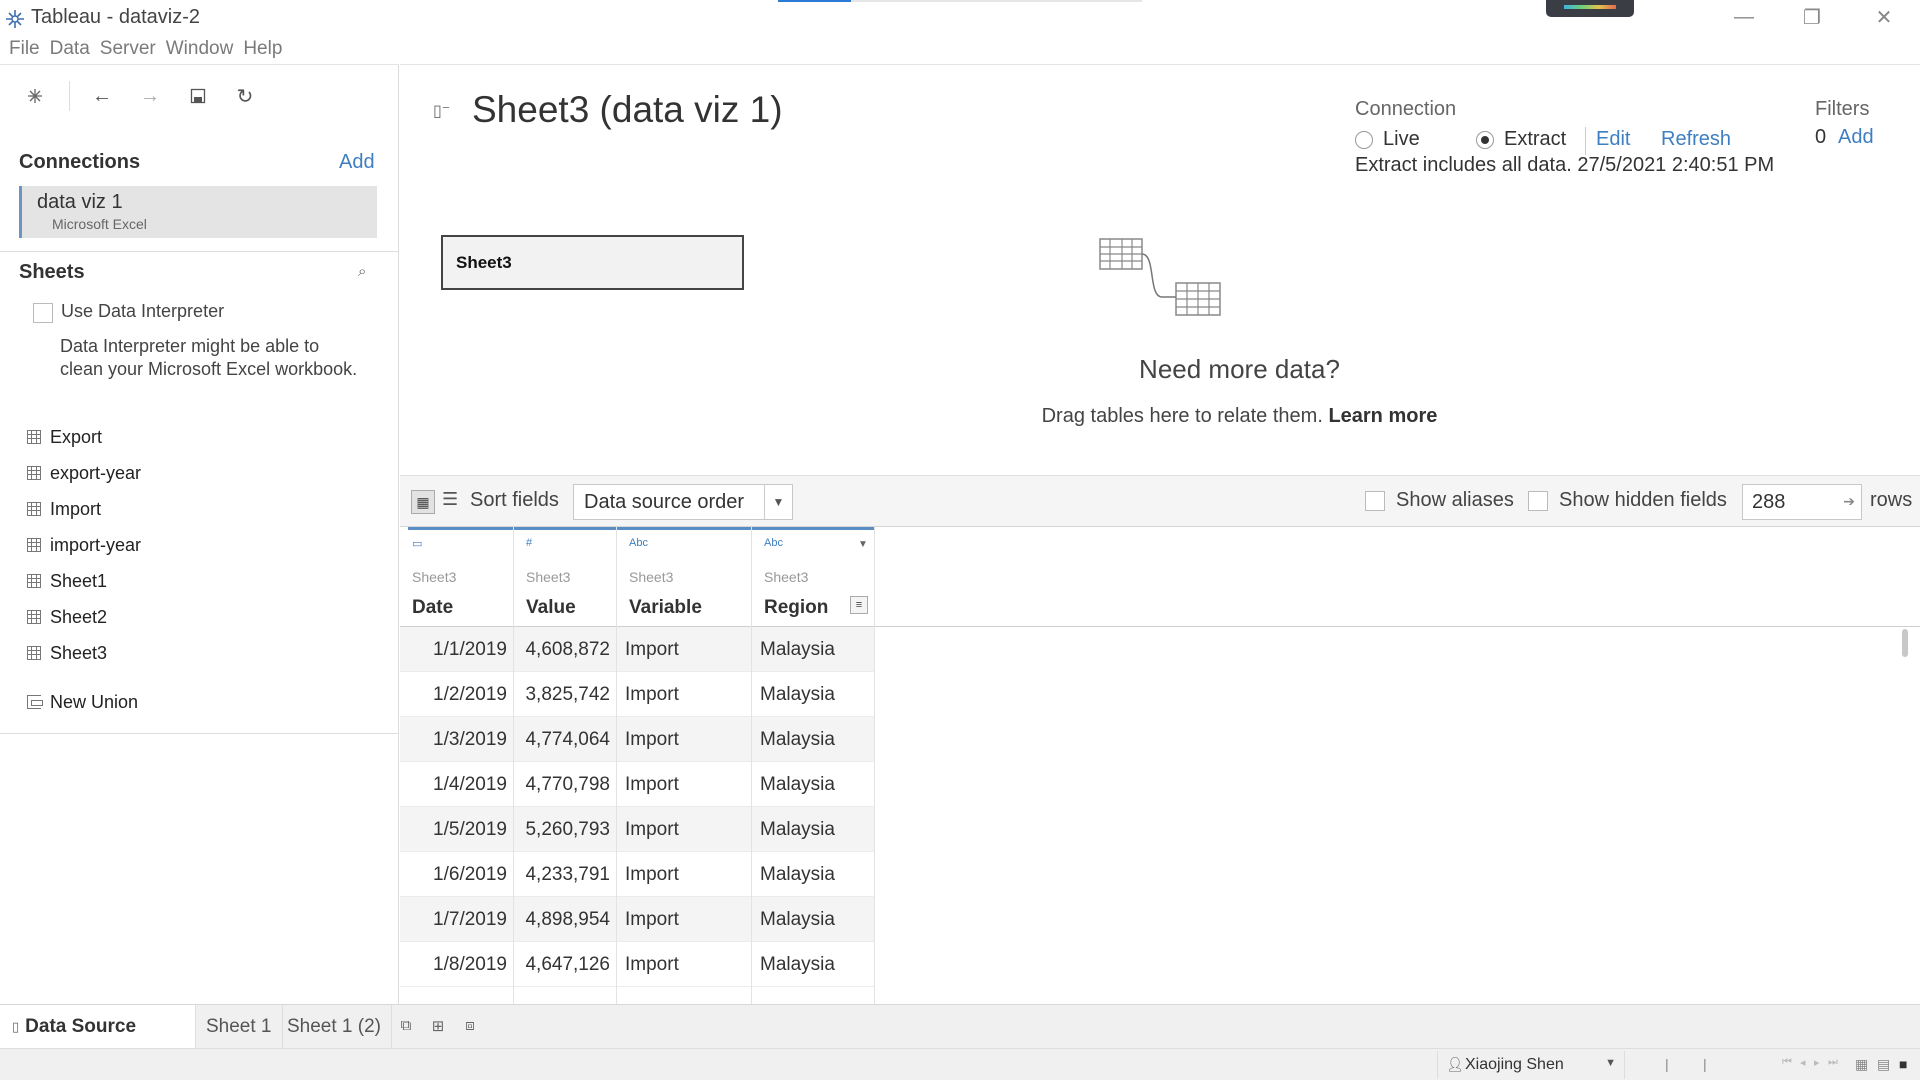  Describe the element at coordinates (79, 616) in the screenshot. I see `sheet-item-label: Sheet2` at that location.